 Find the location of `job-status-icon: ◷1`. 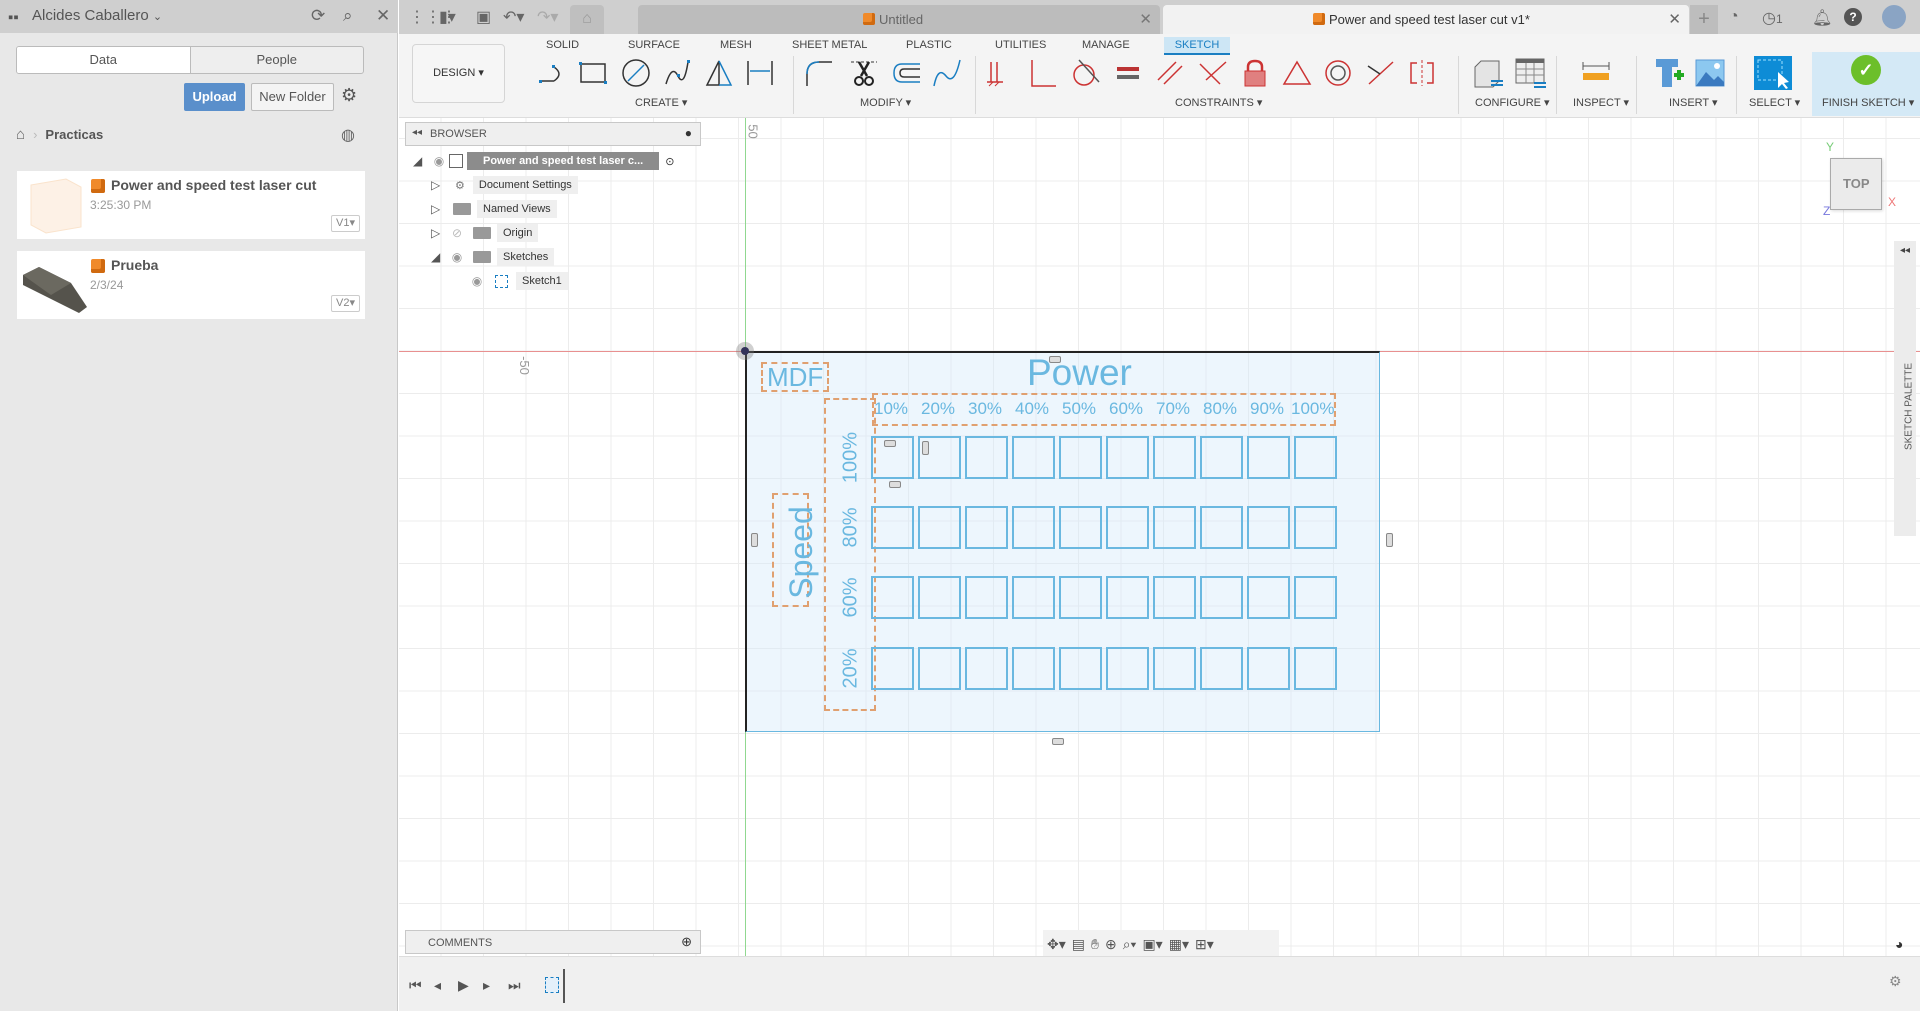

job-status-icon: ◷1 is located at coordinates (1772, 18).